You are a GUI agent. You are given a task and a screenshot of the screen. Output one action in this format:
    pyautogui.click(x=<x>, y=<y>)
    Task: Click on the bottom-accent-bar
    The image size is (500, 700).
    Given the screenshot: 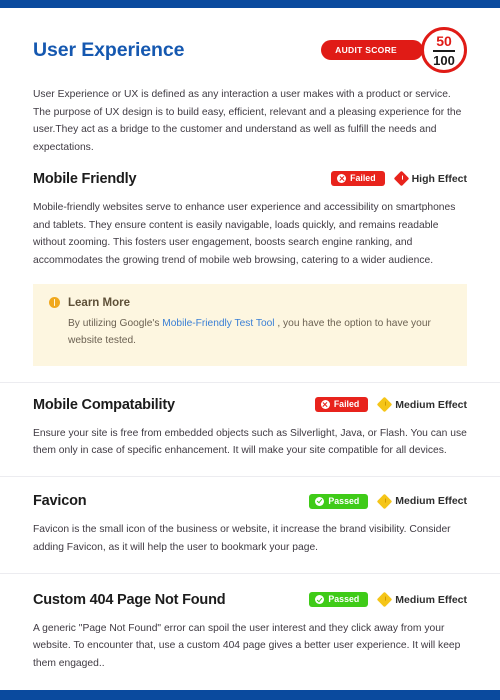 What is the action you would take?
    pyautogui.click(x=250, y=695)
    